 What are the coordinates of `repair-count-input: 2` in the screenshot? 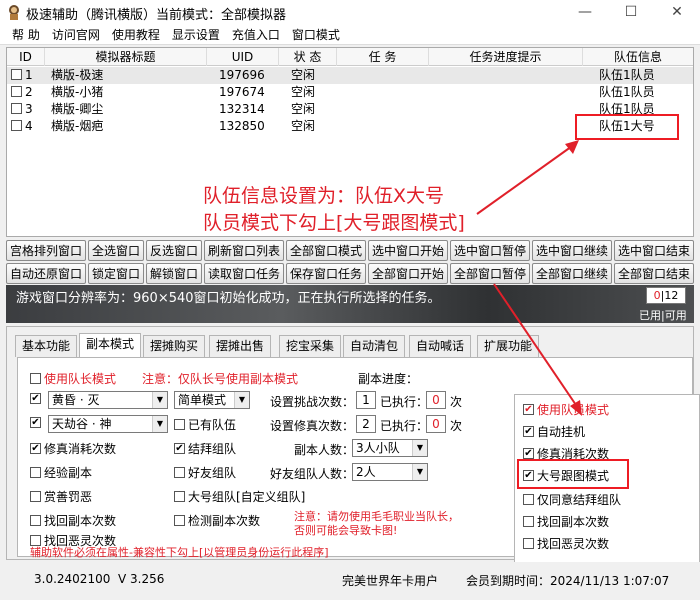 It's located at (366, 424).